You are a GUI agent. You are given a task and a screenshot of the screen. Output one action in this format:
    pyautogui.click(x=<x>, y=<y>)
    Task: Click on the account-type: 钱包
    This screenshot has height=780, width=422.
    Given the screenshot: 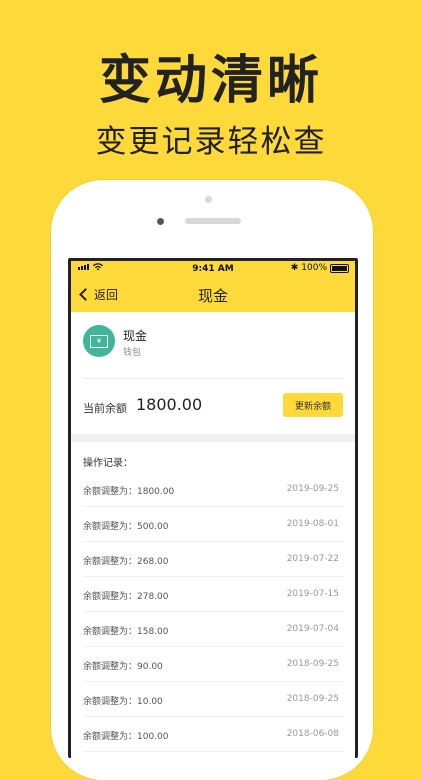 What is the action you would take?
    pyautogui.click(x=132, y=353)
    